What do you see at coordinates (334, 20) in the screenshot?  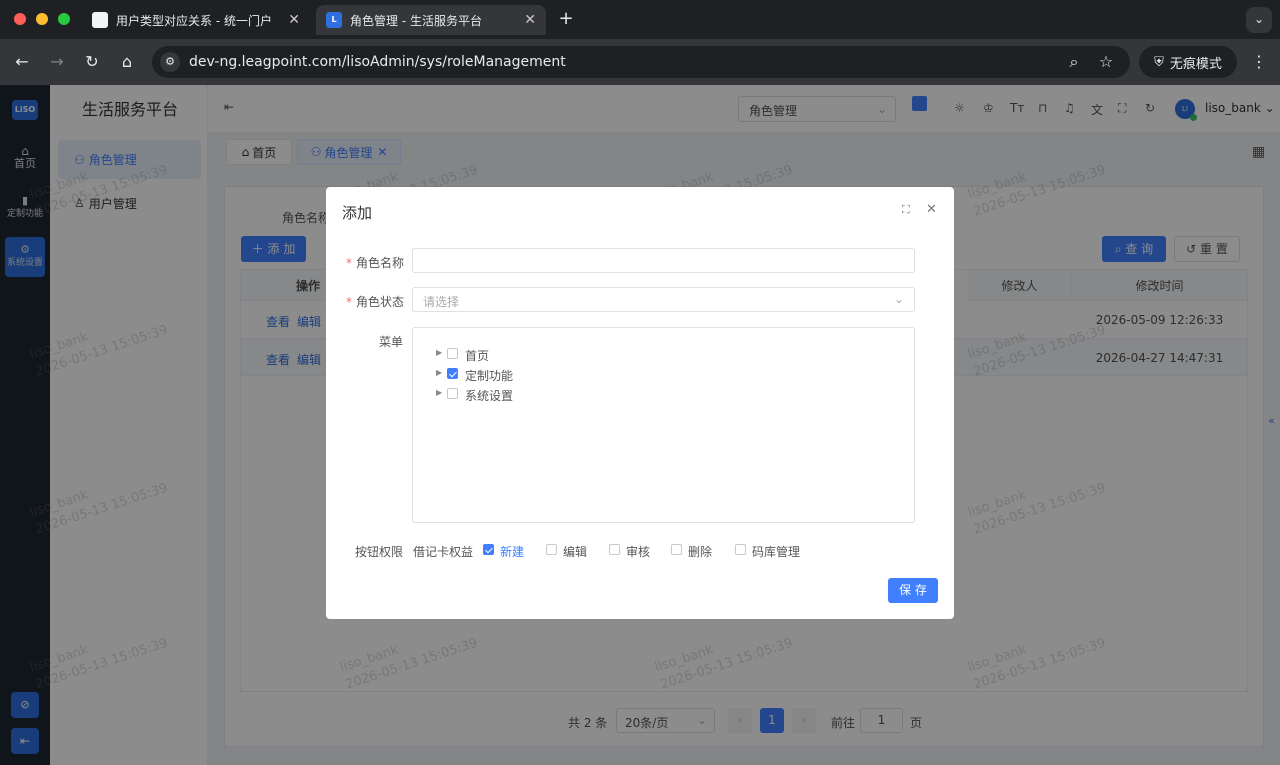 I see `liso-favicon-icon: L` at bounding box center [334, 20].